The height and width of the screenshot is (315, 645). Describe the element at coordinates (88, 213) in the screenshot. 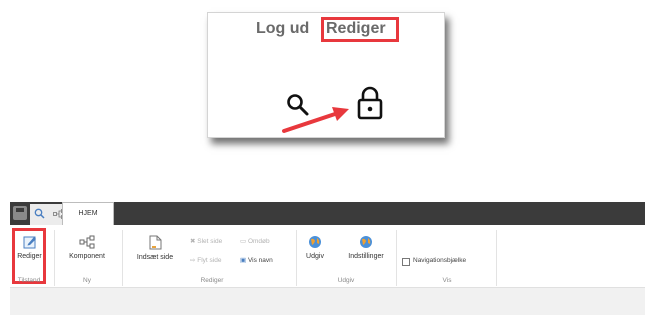

I see `tab-hjem: HJEM` at that location.